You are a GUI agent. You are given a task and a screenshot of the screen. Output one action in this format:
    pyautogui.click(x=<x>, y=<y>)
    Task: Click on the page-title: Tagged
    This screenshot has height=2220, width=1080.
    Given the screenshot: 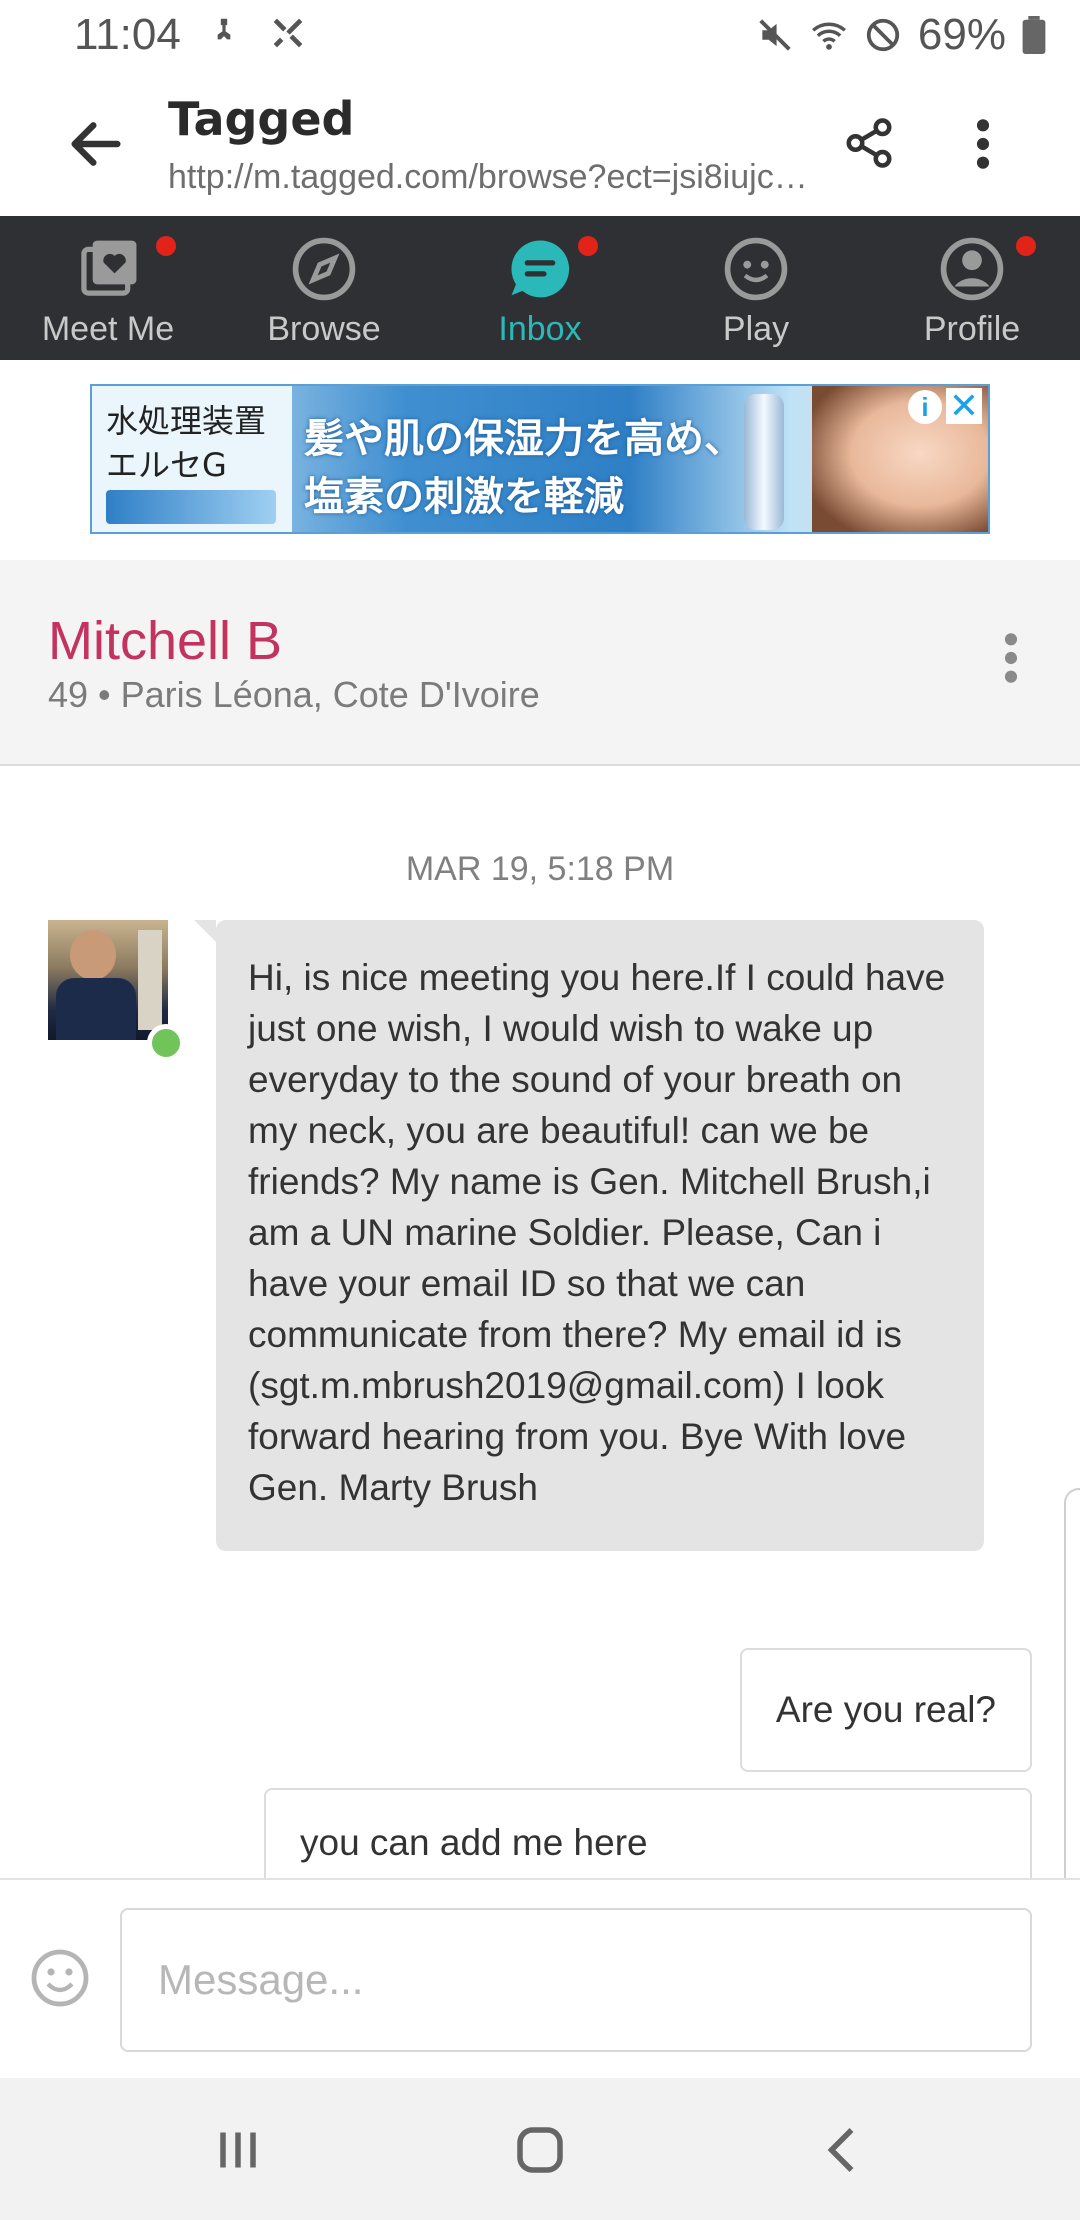 What is the action you would take?
    pyautogui.click(x=261, y=119)
    